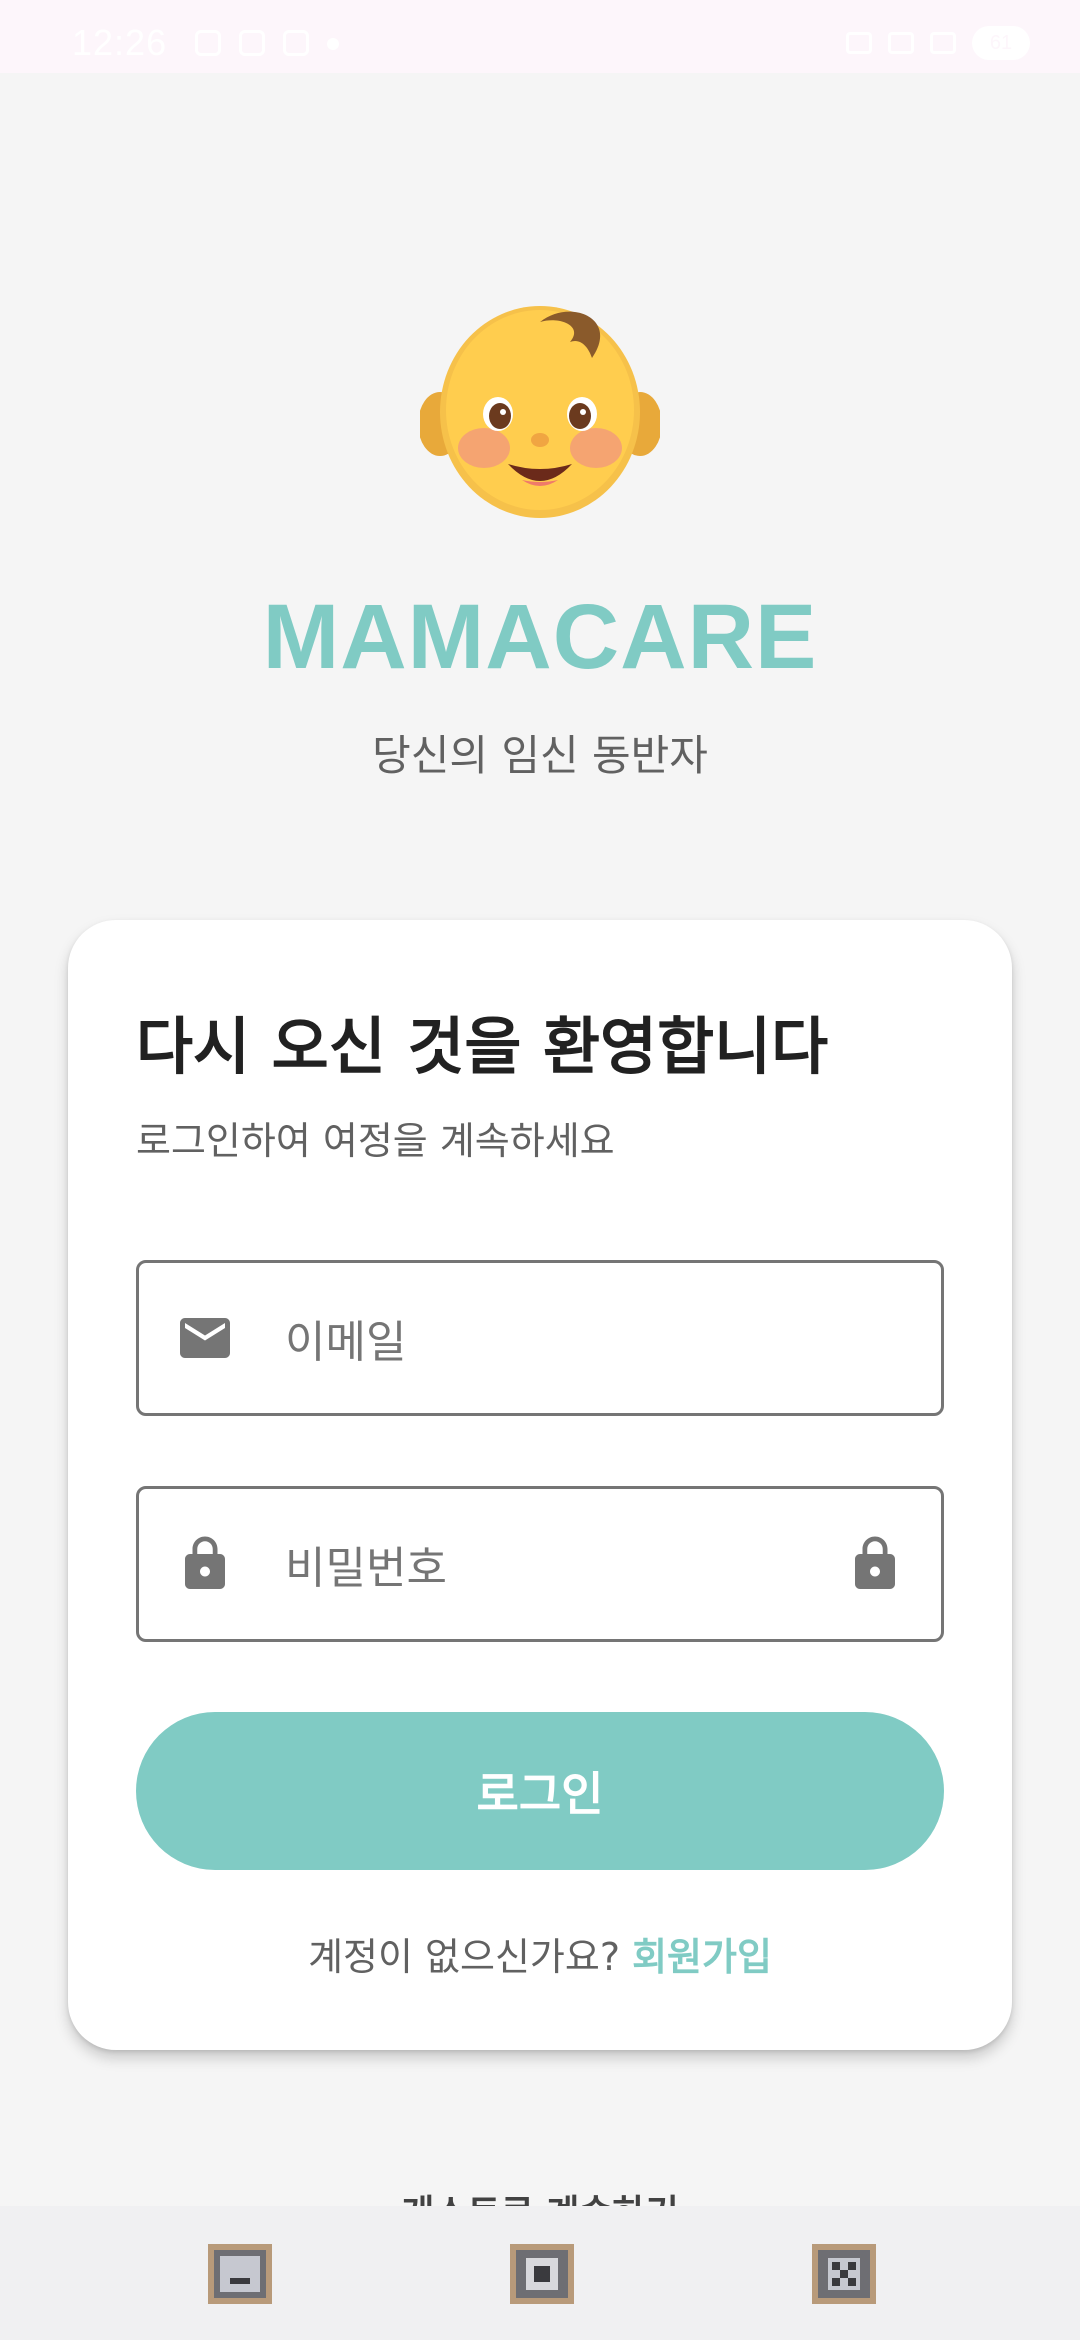  Describe the element at coordinates (1001, 43) in the screenshot. I see `battery-icon: 61` at that location.